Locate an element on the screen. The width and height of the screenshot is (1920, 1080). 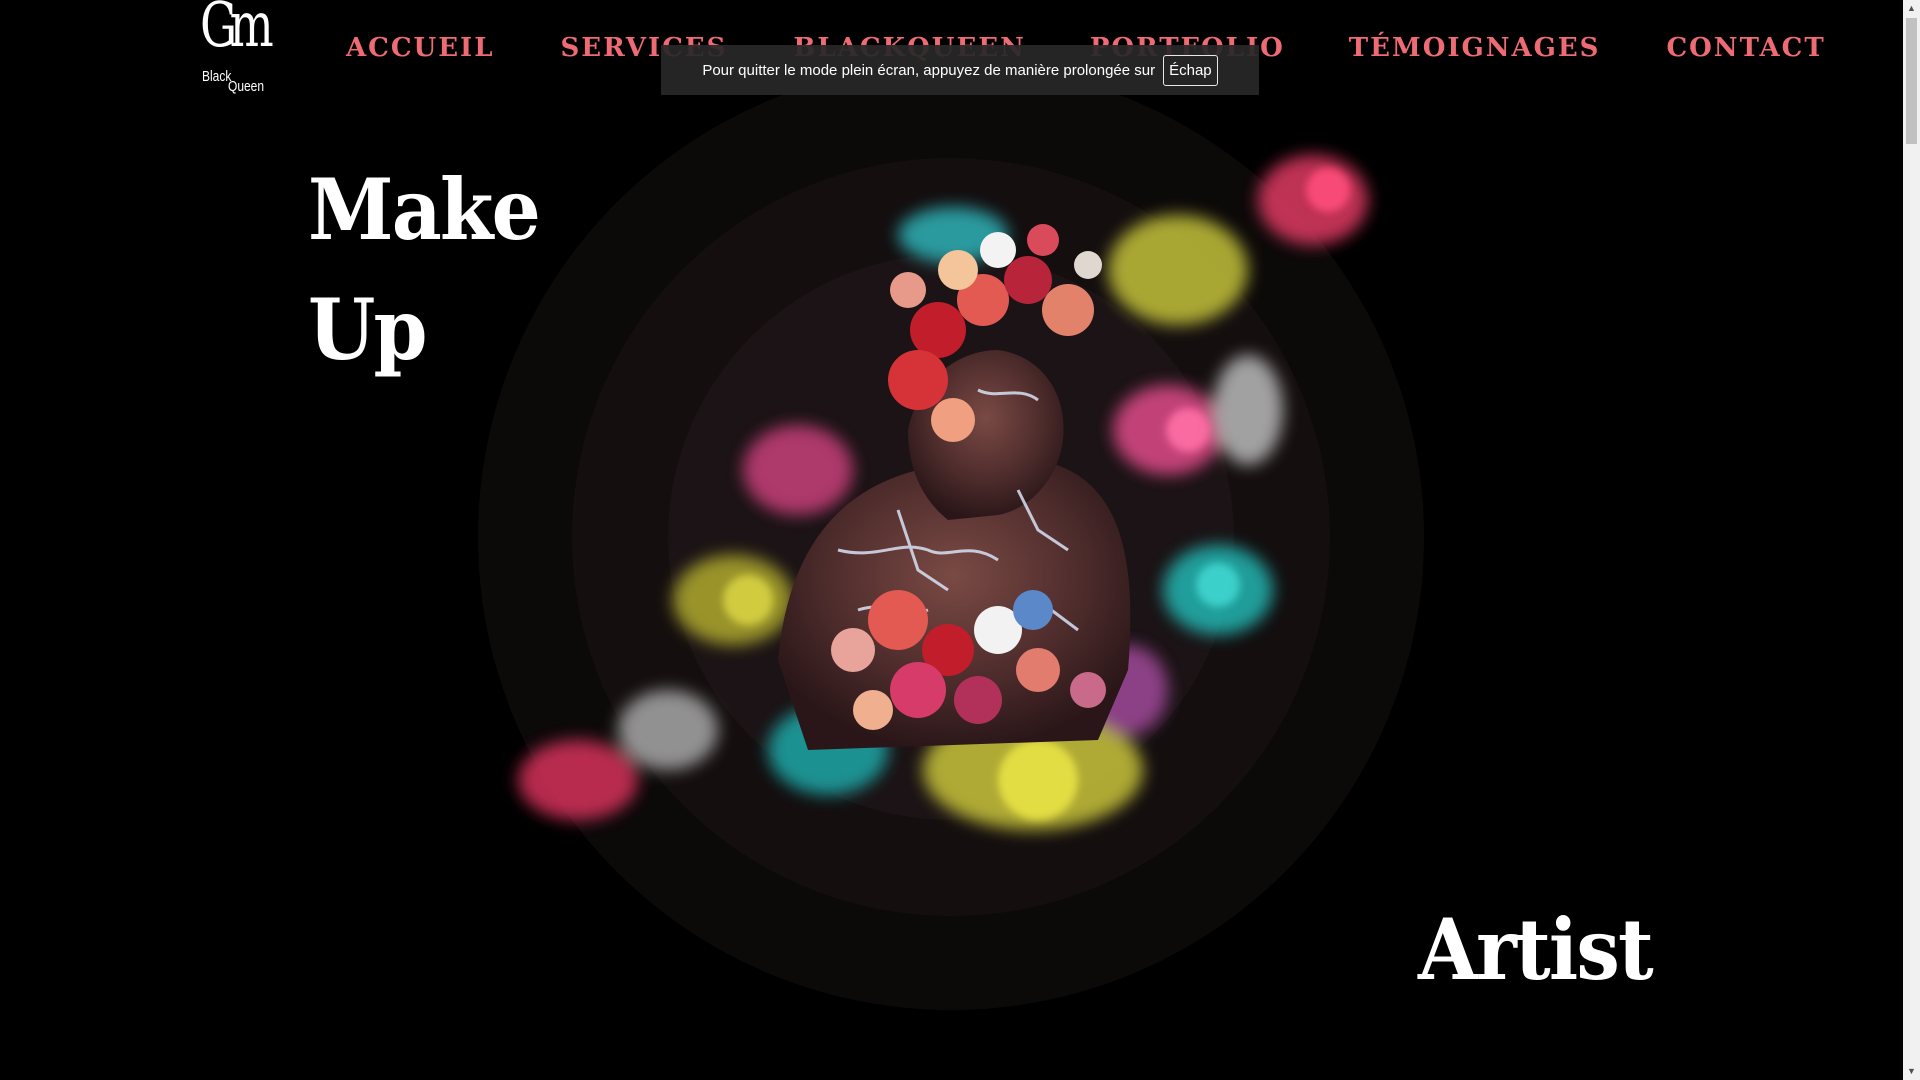
scroll-up-arrow-icon: ▲ is located at coordinates (1911, 8).